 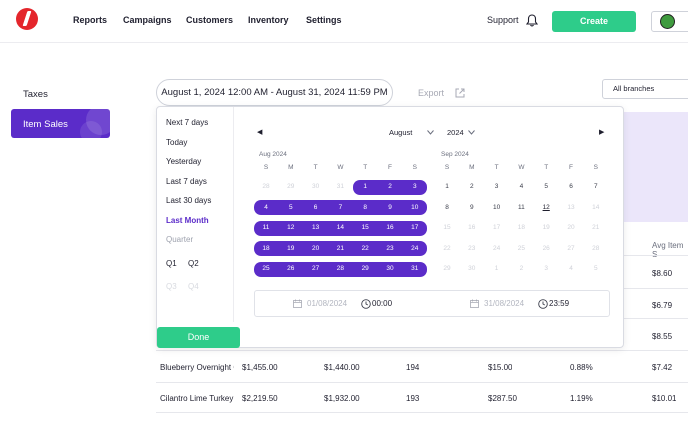 I want to click on preset-yesterday: Yesterday, so click(x=183, y=161).